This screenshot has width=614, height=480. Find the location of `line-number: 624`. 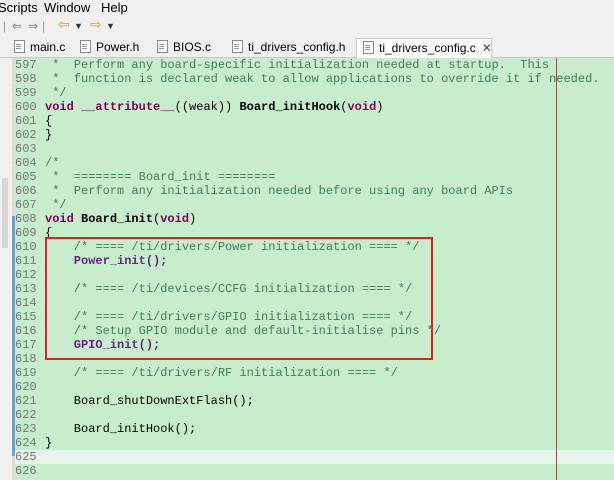

line-number: 624 is located at coordinates (26, 443).